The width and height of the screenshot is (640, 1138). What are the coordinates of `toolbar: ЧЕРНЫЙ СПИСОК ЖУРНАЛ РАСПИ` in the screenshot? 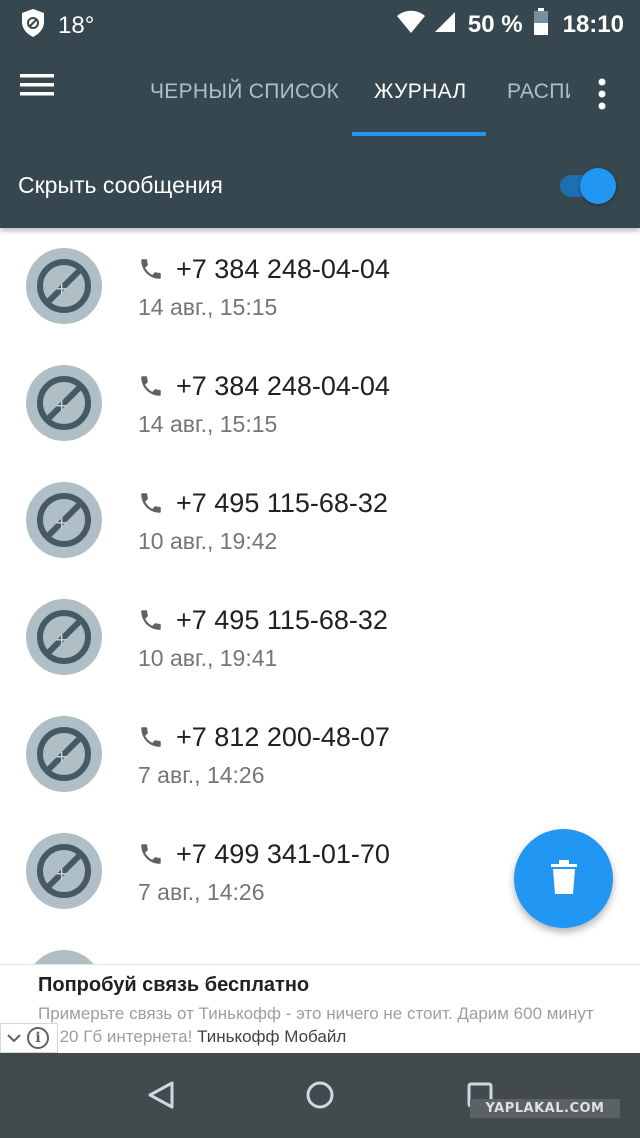 It's located at (320, 92).